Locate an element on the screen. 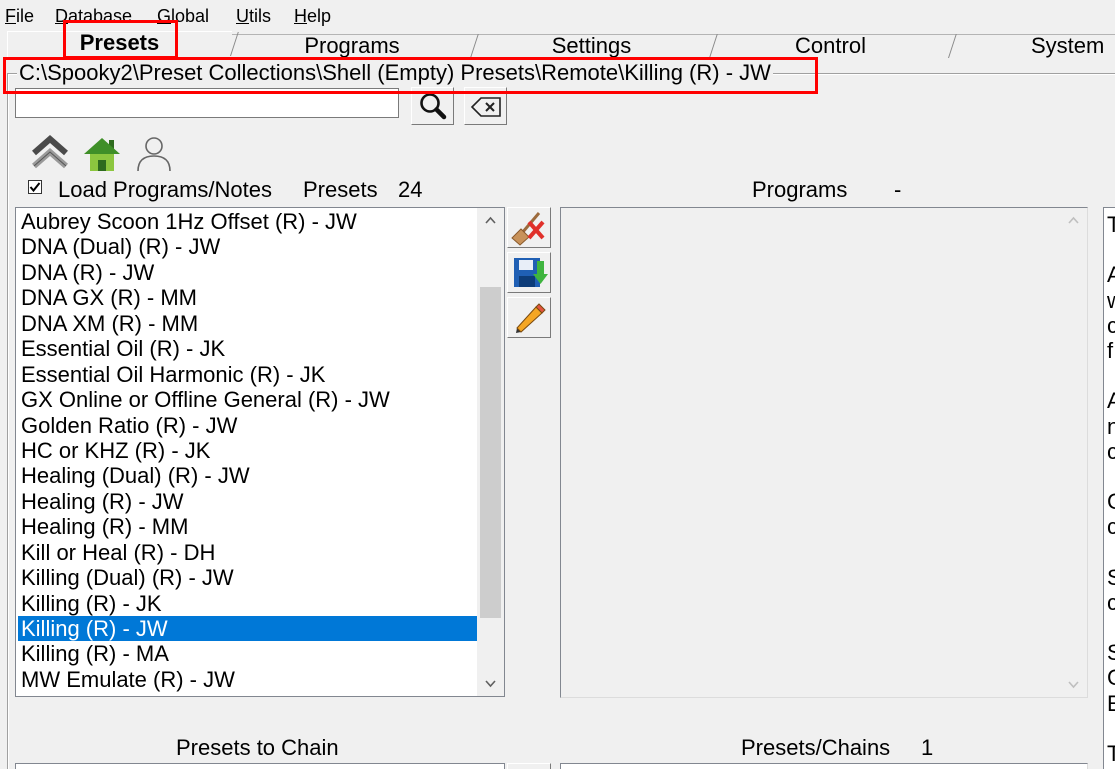 The width and height of the screenshot is (1115, 769). programs-scrollbar is located at coordinates (1073, 452).